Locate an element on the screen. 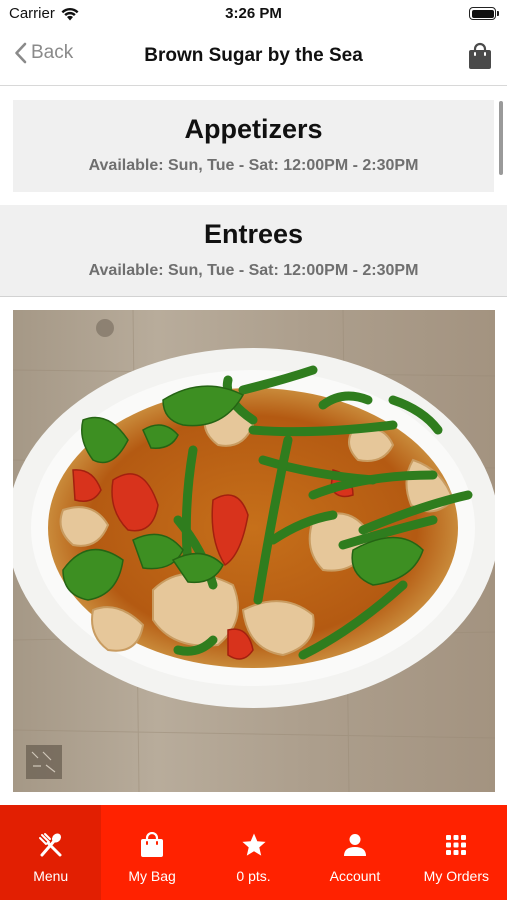  battery-tip is located at coordinates (498, 13).